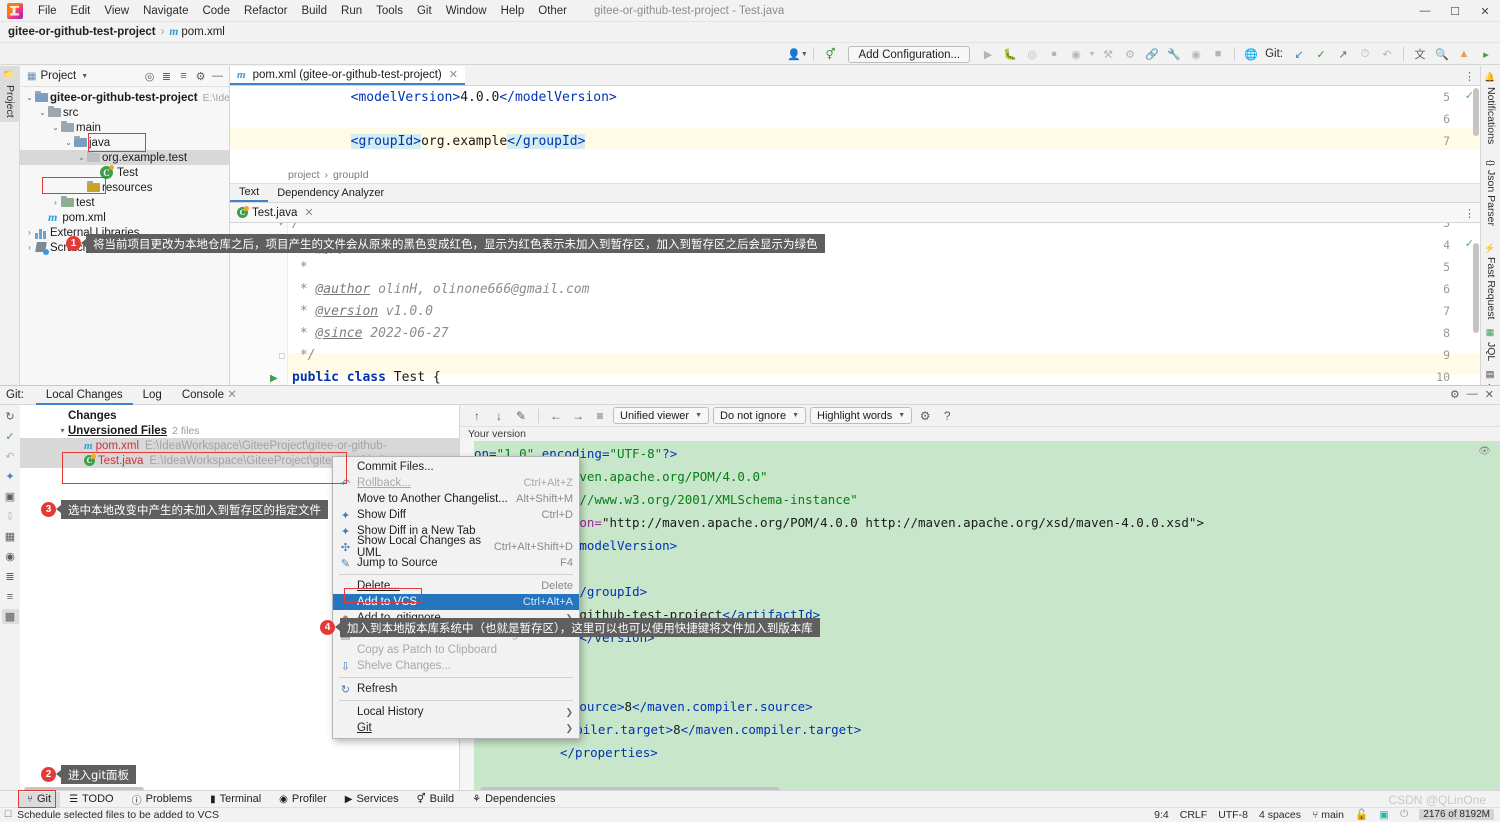 The height and width of the screenshot is (822, 1500). What do you see at coordinates (513, 799) in the screenshot?
I see `tool-window-button-dependencies: ⚘ Dependencies` at bounding box center [513, 799].